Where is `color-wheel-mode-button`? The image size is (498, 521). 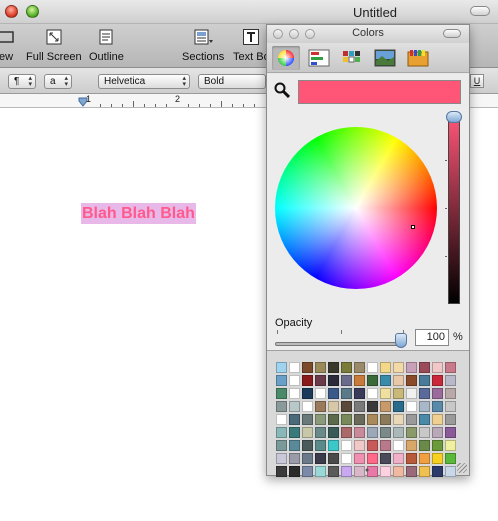 color-wheel-mode-button is located at coordinates (286, 58).